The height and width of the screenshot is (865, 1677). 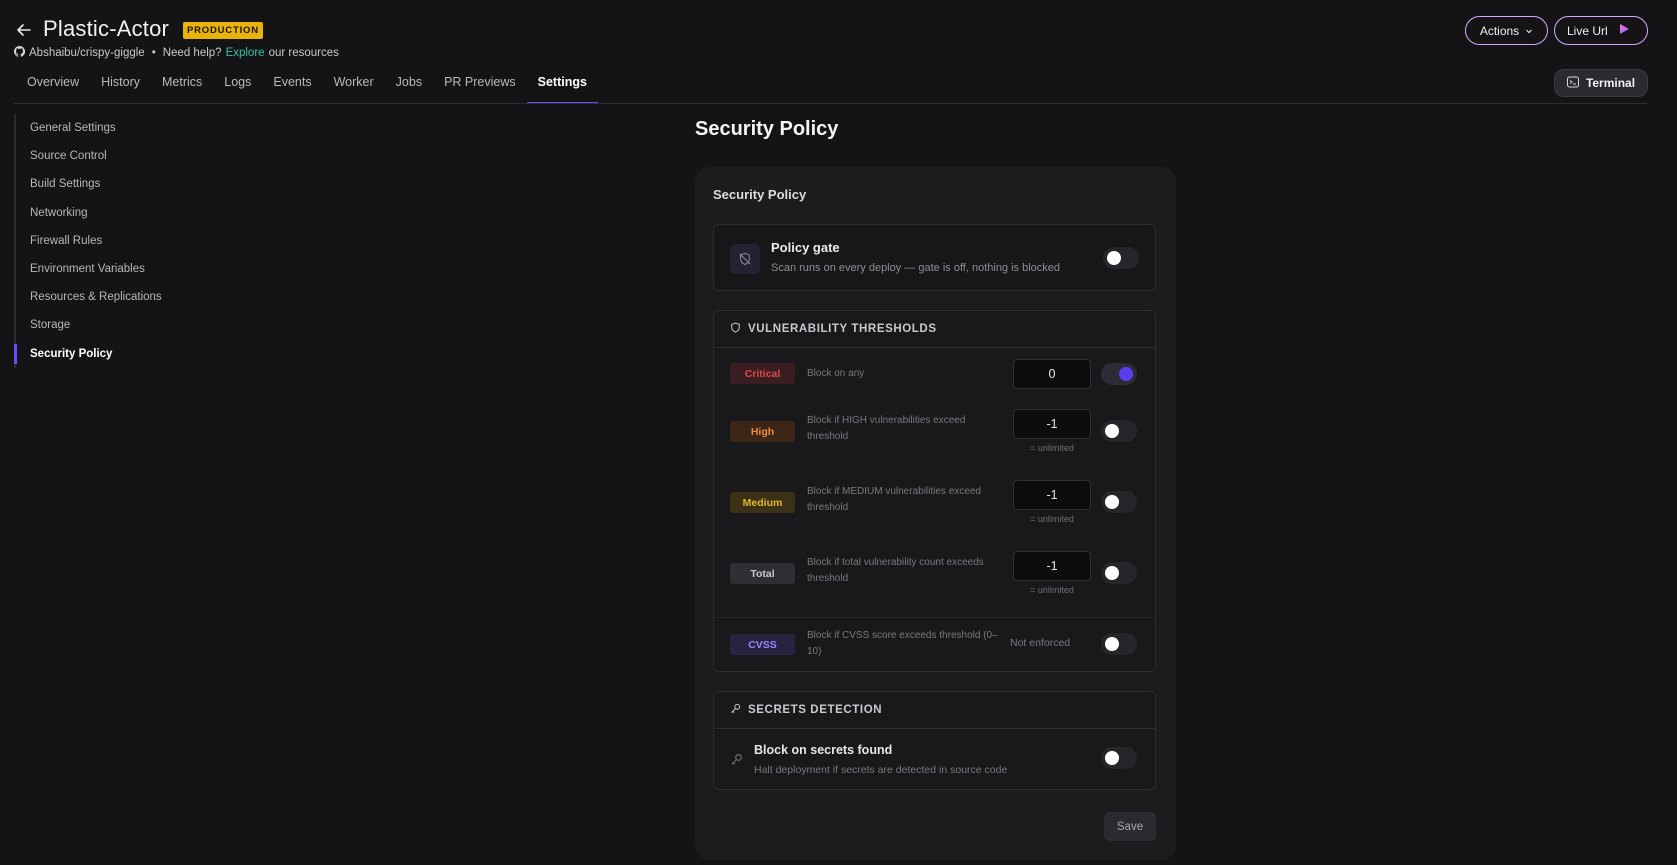 I want to click on help-prefix: Need help?, so click(x=192, y=53).